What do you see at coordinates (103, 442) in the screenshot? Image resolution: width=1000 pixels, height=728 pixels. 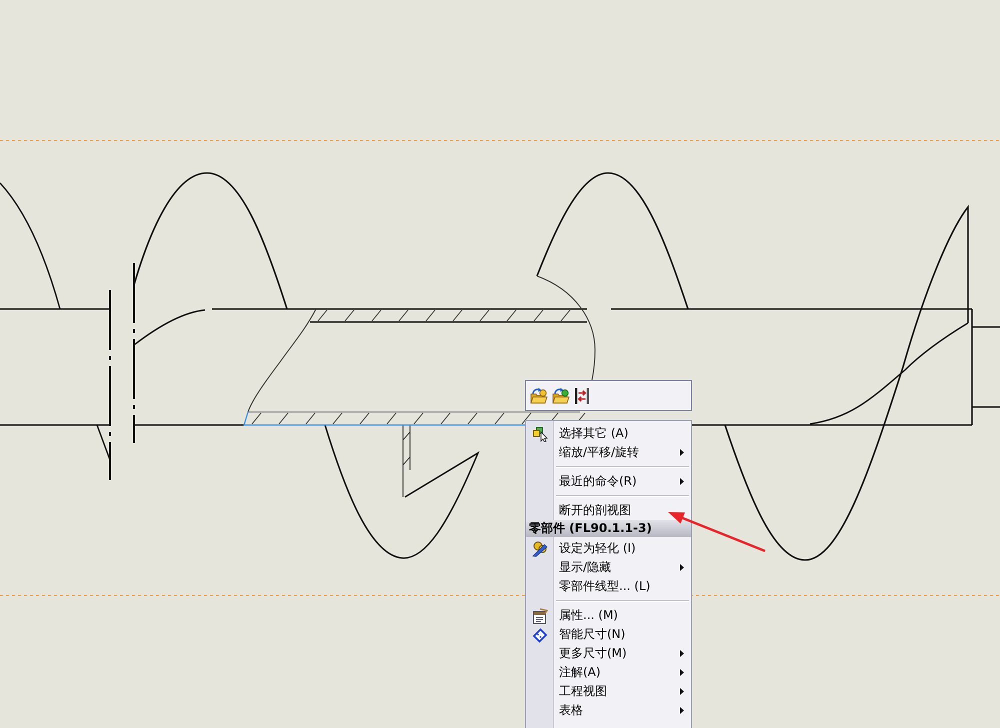 I see `helix-curve` at bounding box center [103, 442].